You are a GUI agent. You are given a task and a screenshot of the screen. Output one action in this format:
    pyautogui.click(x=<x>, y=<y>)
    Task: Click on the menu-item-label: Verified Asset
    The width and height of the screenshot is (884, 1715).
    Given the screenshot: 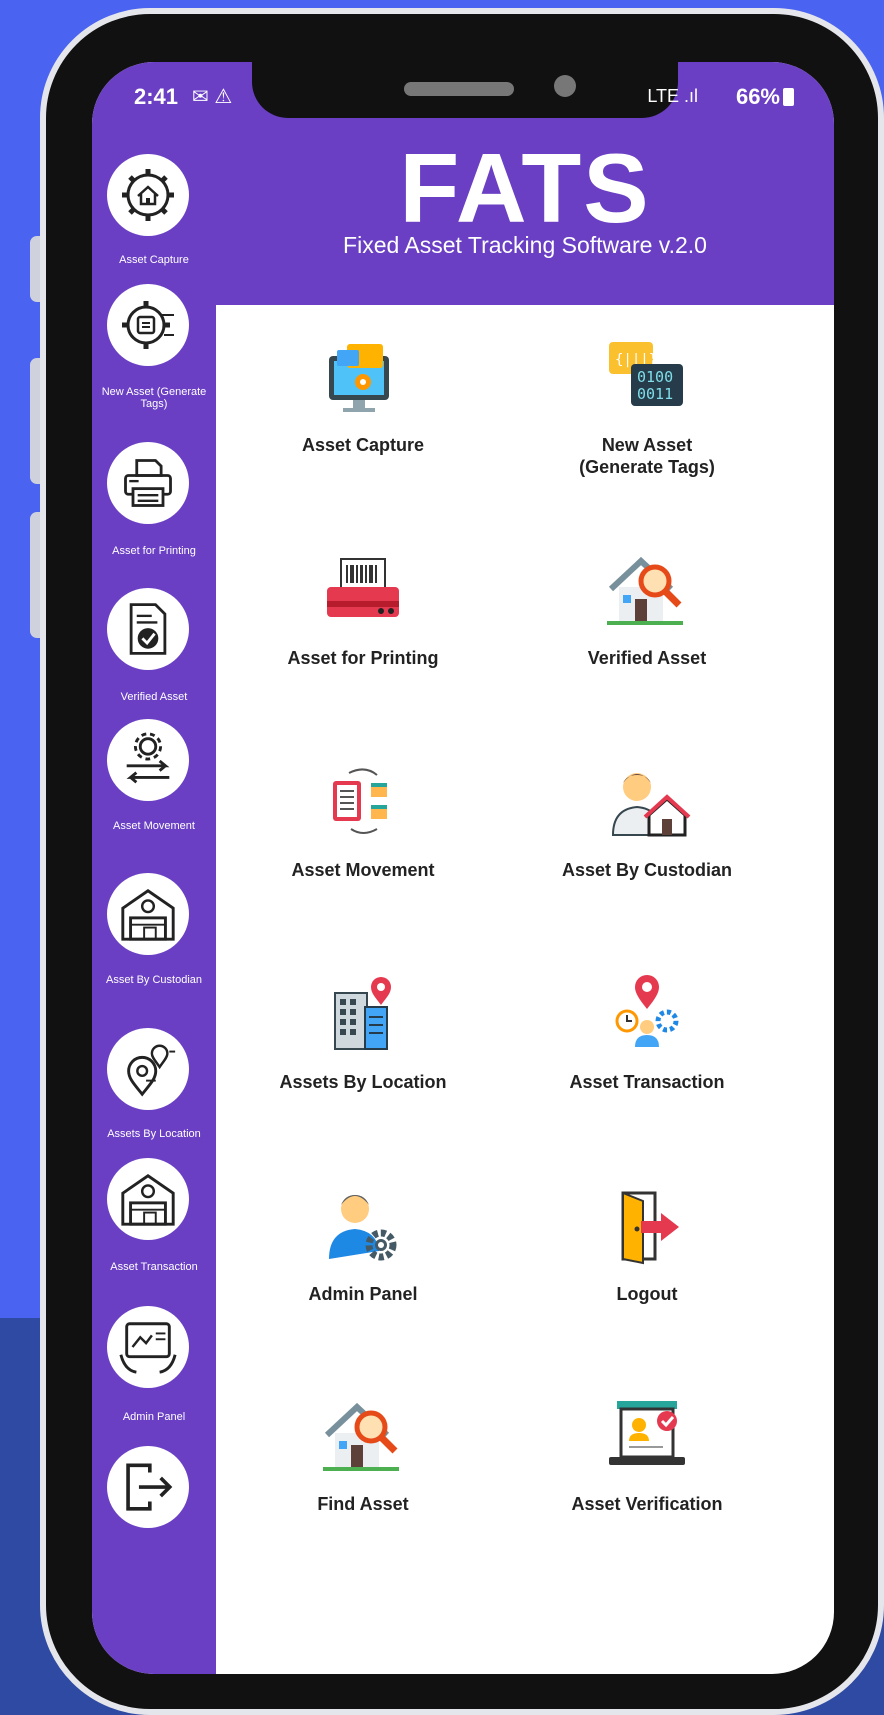 What is the action you would take?
    pyautogui.click(x=647, y=658)
    